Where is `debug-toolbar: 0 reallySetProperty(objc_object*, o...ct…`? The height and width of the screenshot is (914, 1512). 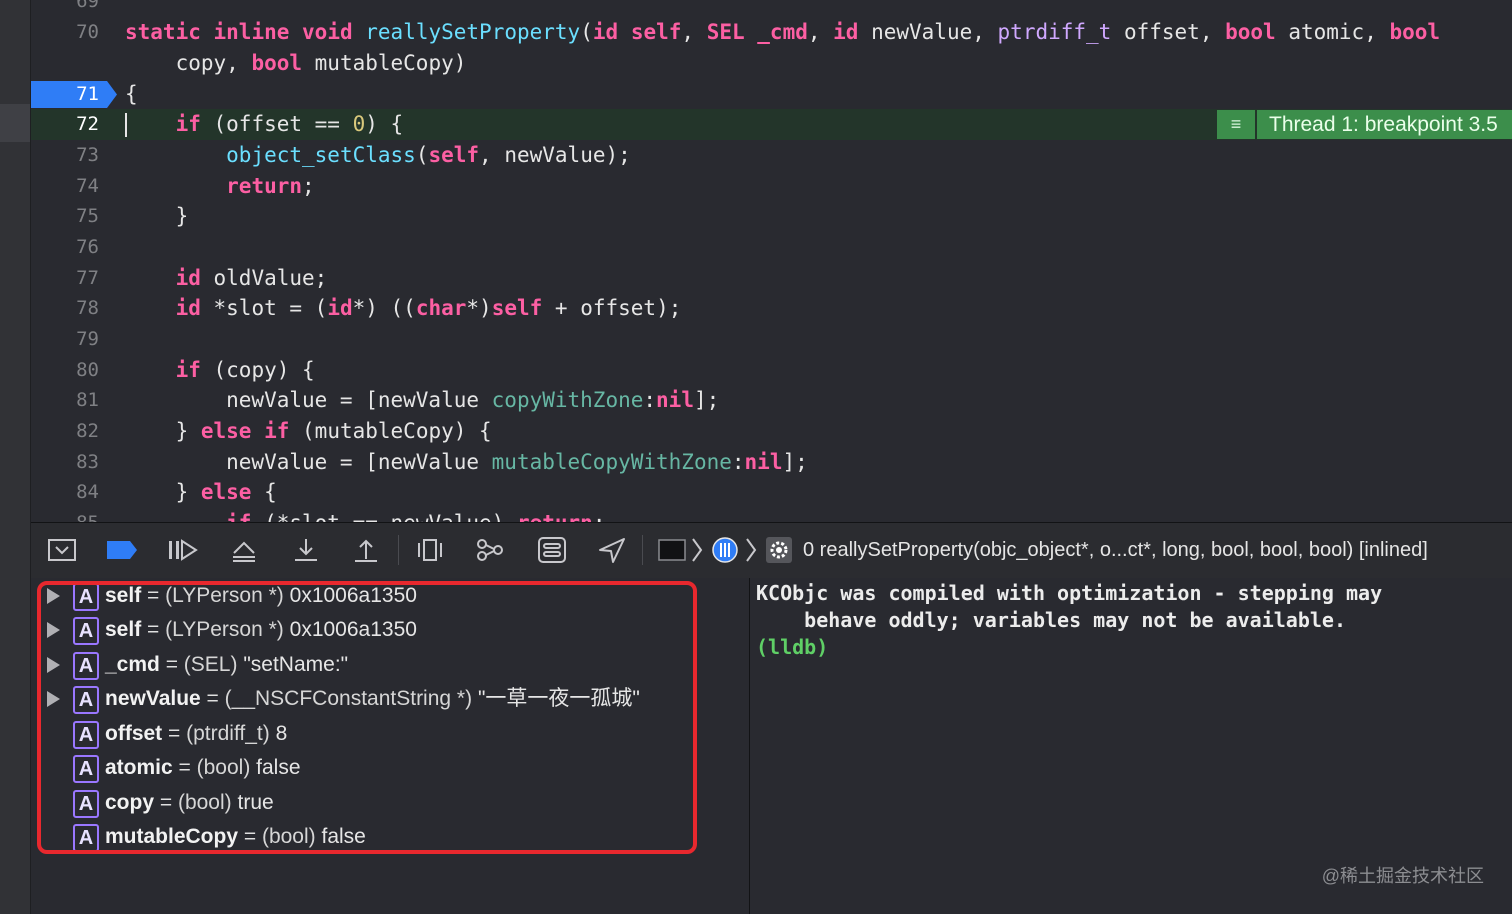
debug-toolbar: 0 reallySetProperty(objc_object*, o...ct… is located at coordinates (771, 550).